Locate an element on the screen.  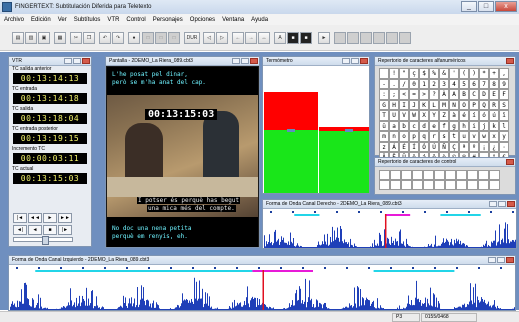
char-cell: W is located at coordinates (414, 115).